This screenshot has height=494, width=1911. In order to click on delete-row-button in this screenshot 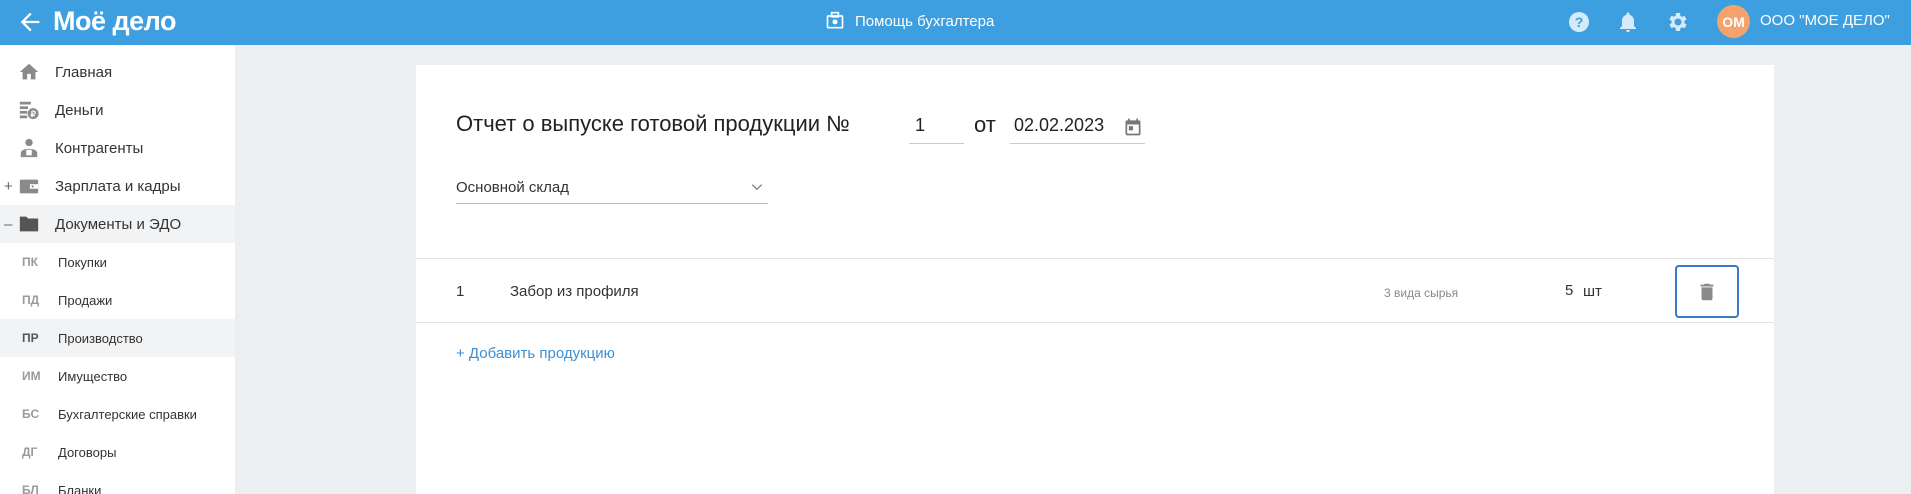, I will do `click(1707, 291)`.